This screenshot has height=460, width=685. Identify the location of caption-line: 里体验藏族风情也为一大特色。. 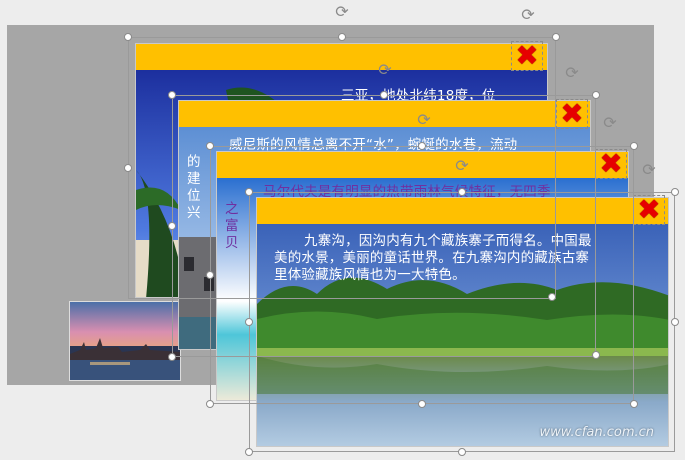
(370, 275).